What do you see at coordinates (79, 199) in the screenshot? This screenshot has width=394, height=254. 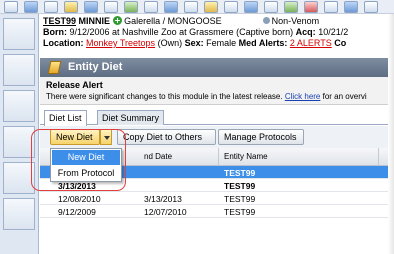 I see `cell-start: 12/08/2010` at bounding box center [79, 199].